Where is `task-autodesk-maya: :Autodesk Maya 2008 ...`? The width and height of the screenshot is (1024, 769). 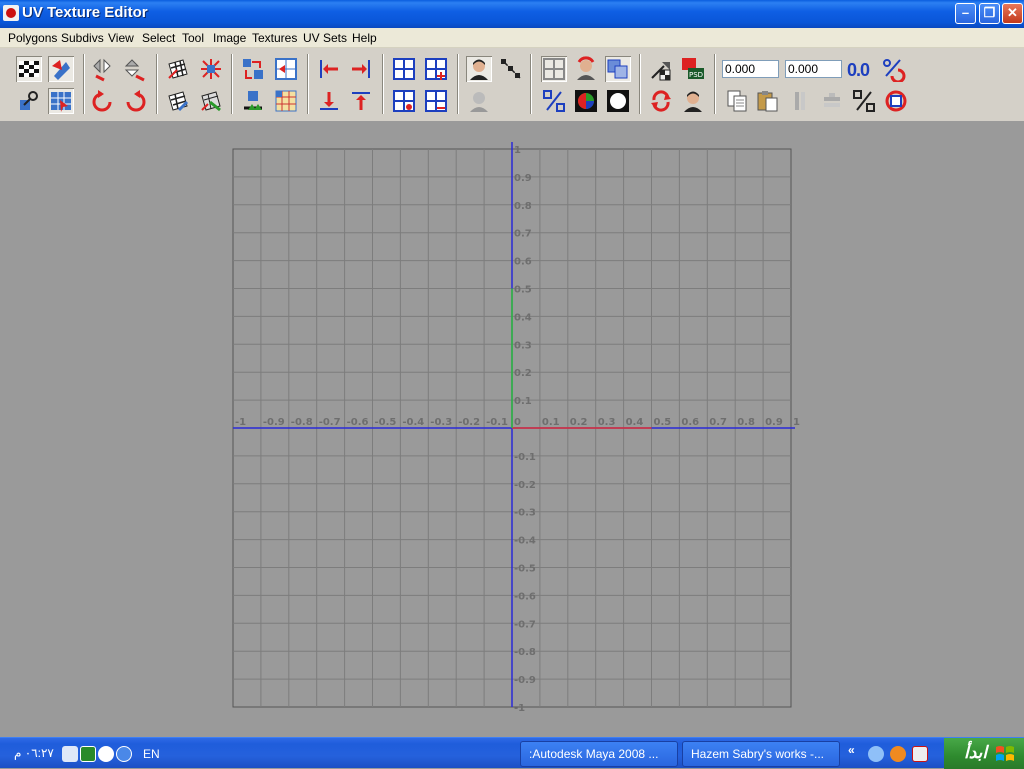 task-autodesk-maya: :Autodesk Maya 2008 ... is located at coordinates (599, 754).